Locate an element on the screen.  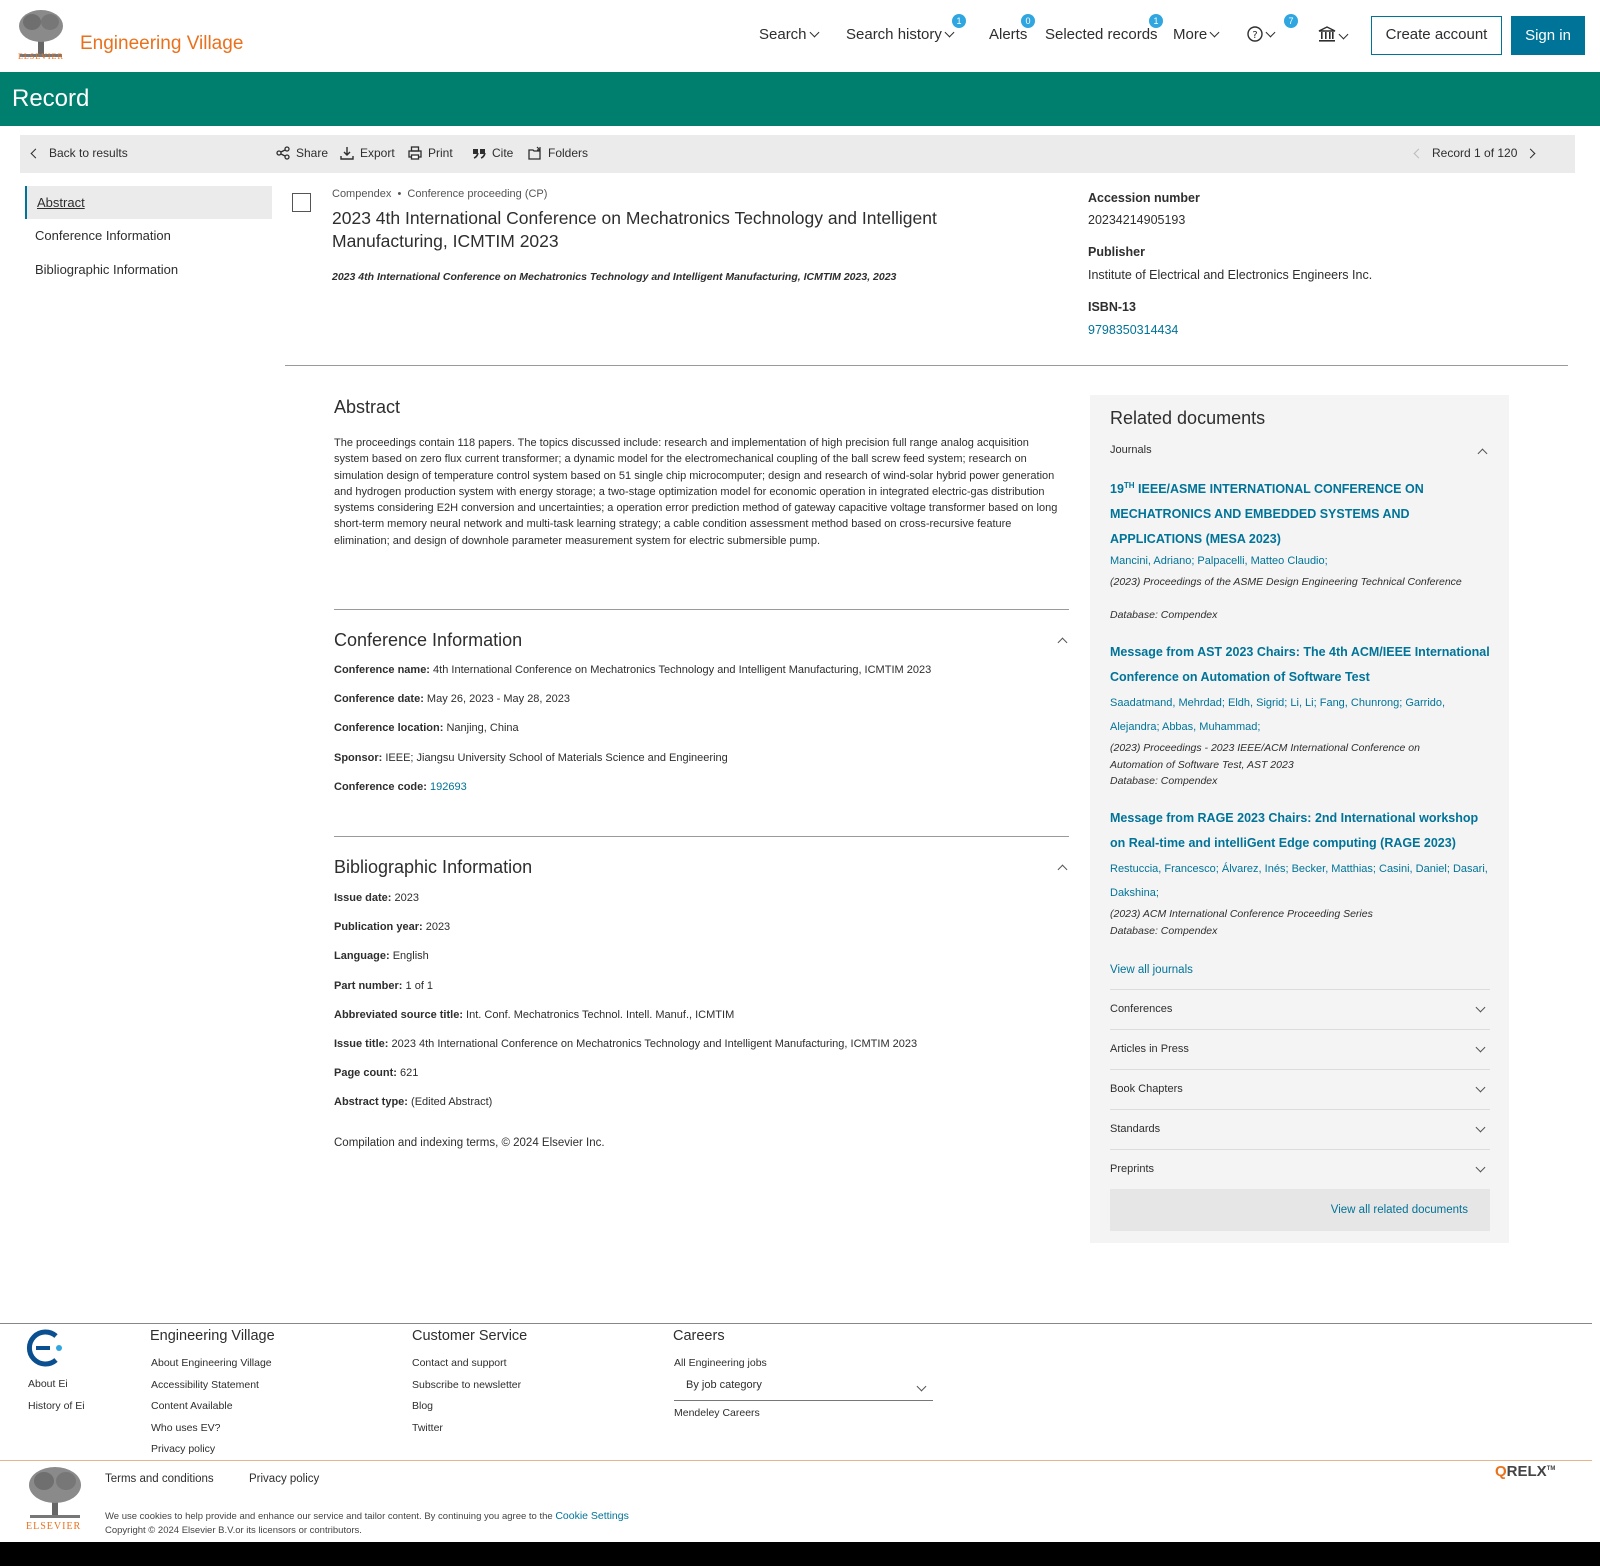
elsevier-wordmark: ELSEVIER is located at coordinates (54, 1526).